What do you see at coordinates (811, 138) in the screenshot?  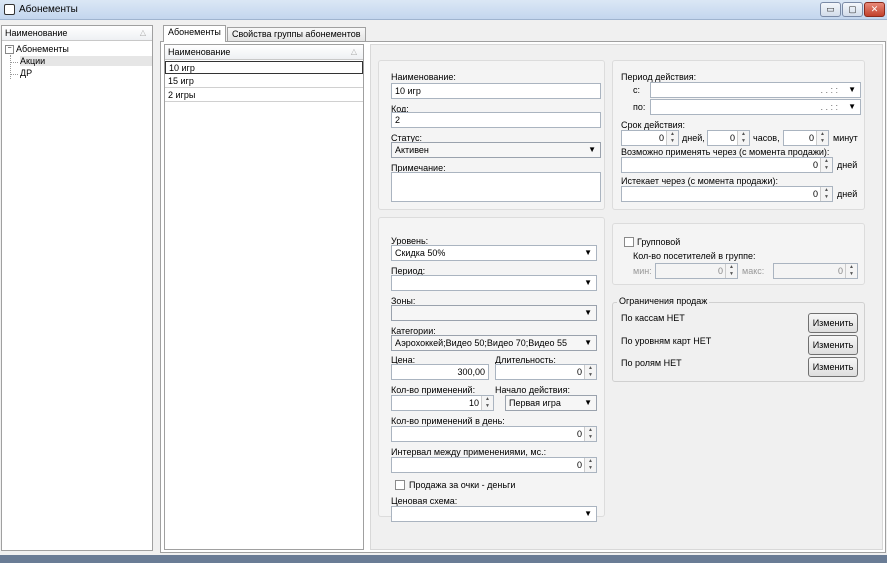 I see `duration-minutes-value: 0` at bounding box center [811, 138].